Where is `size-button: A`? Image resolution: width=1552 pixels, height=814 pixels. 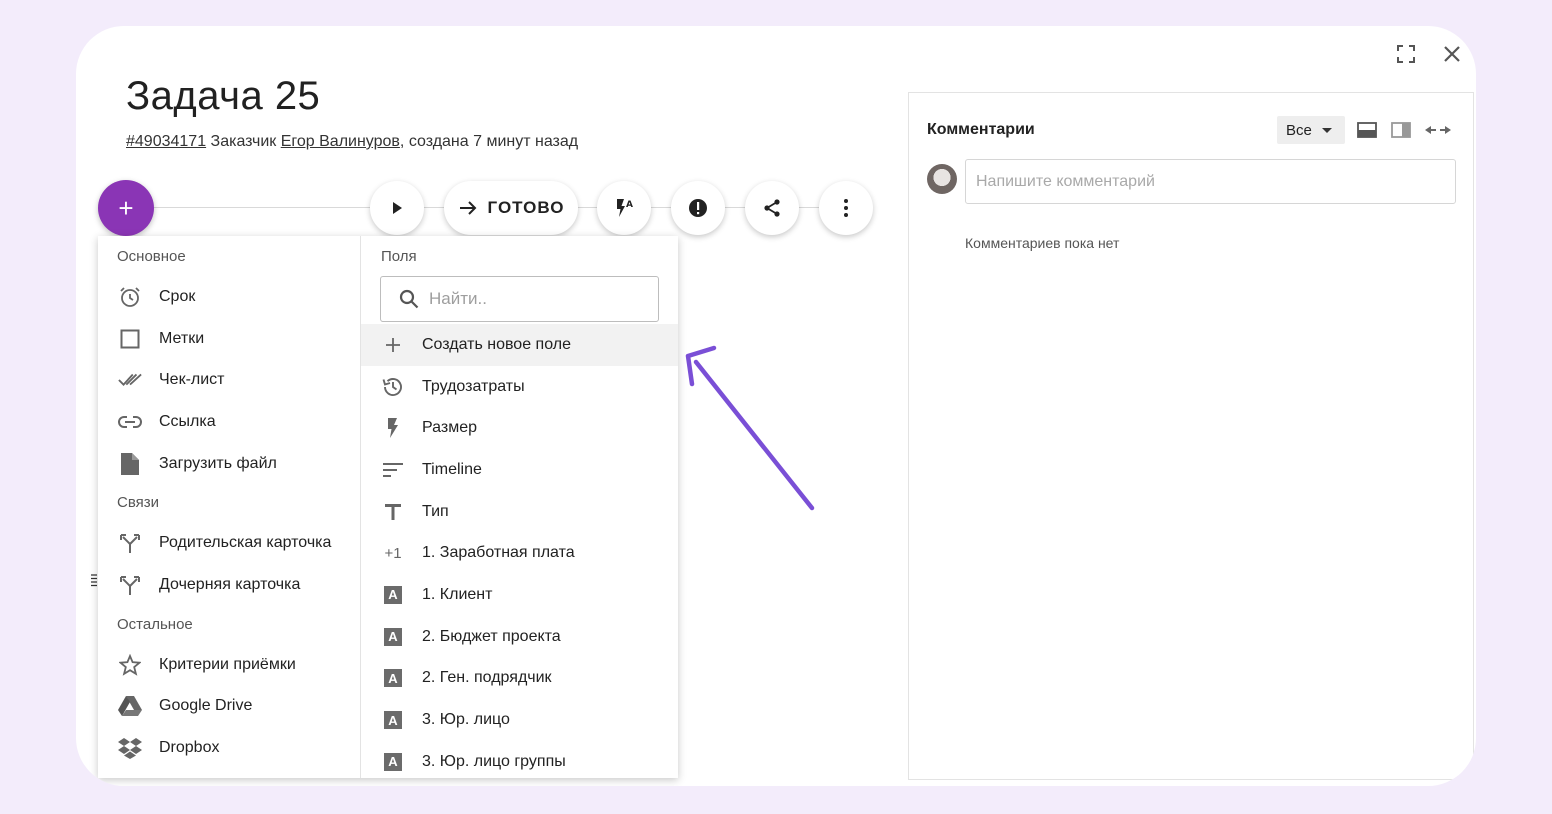 size-button: A is located at coordinates (624, 208).